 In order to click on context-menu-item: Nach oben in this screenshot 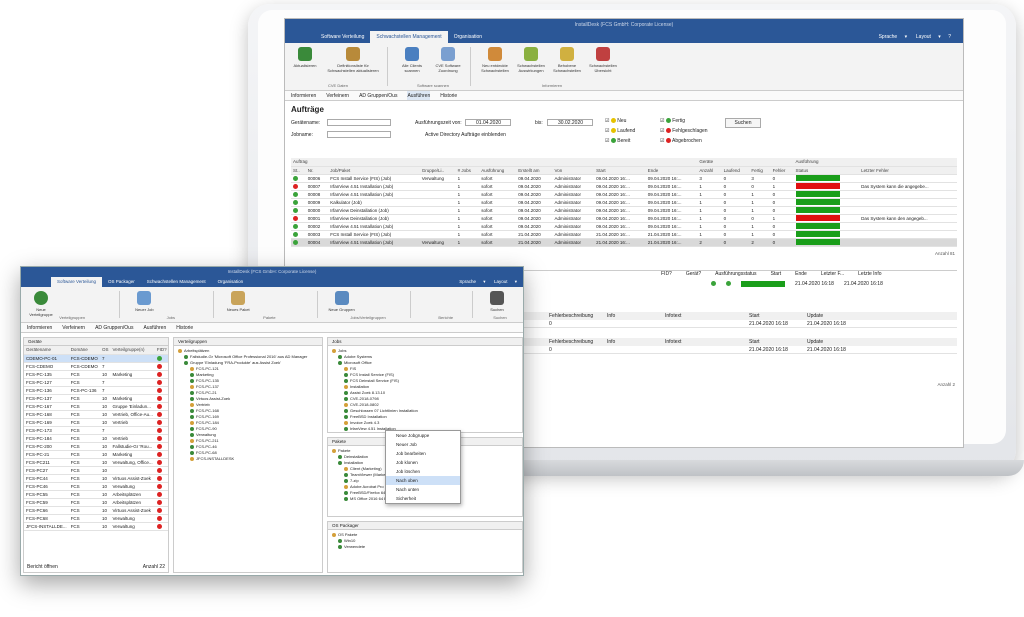, I will do `click(423, 480)`.